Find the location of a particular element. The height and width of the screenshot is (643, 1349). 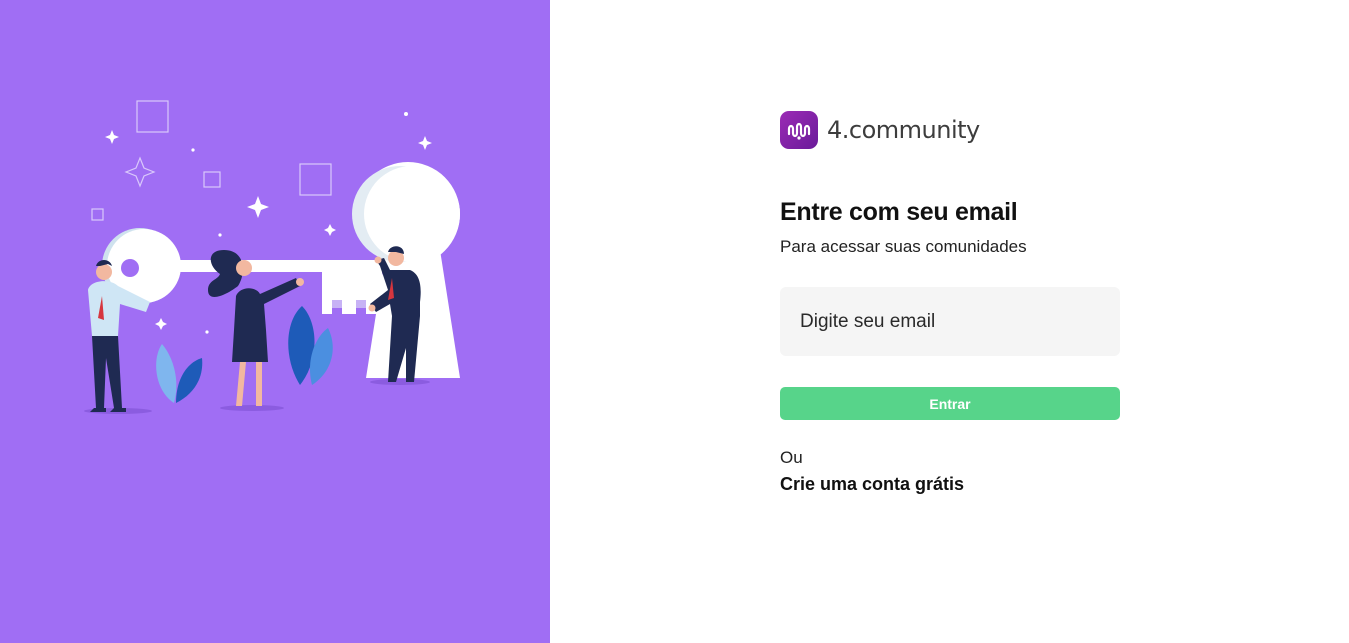

brand-logo: 4.community is located at coordinates (950, 130).